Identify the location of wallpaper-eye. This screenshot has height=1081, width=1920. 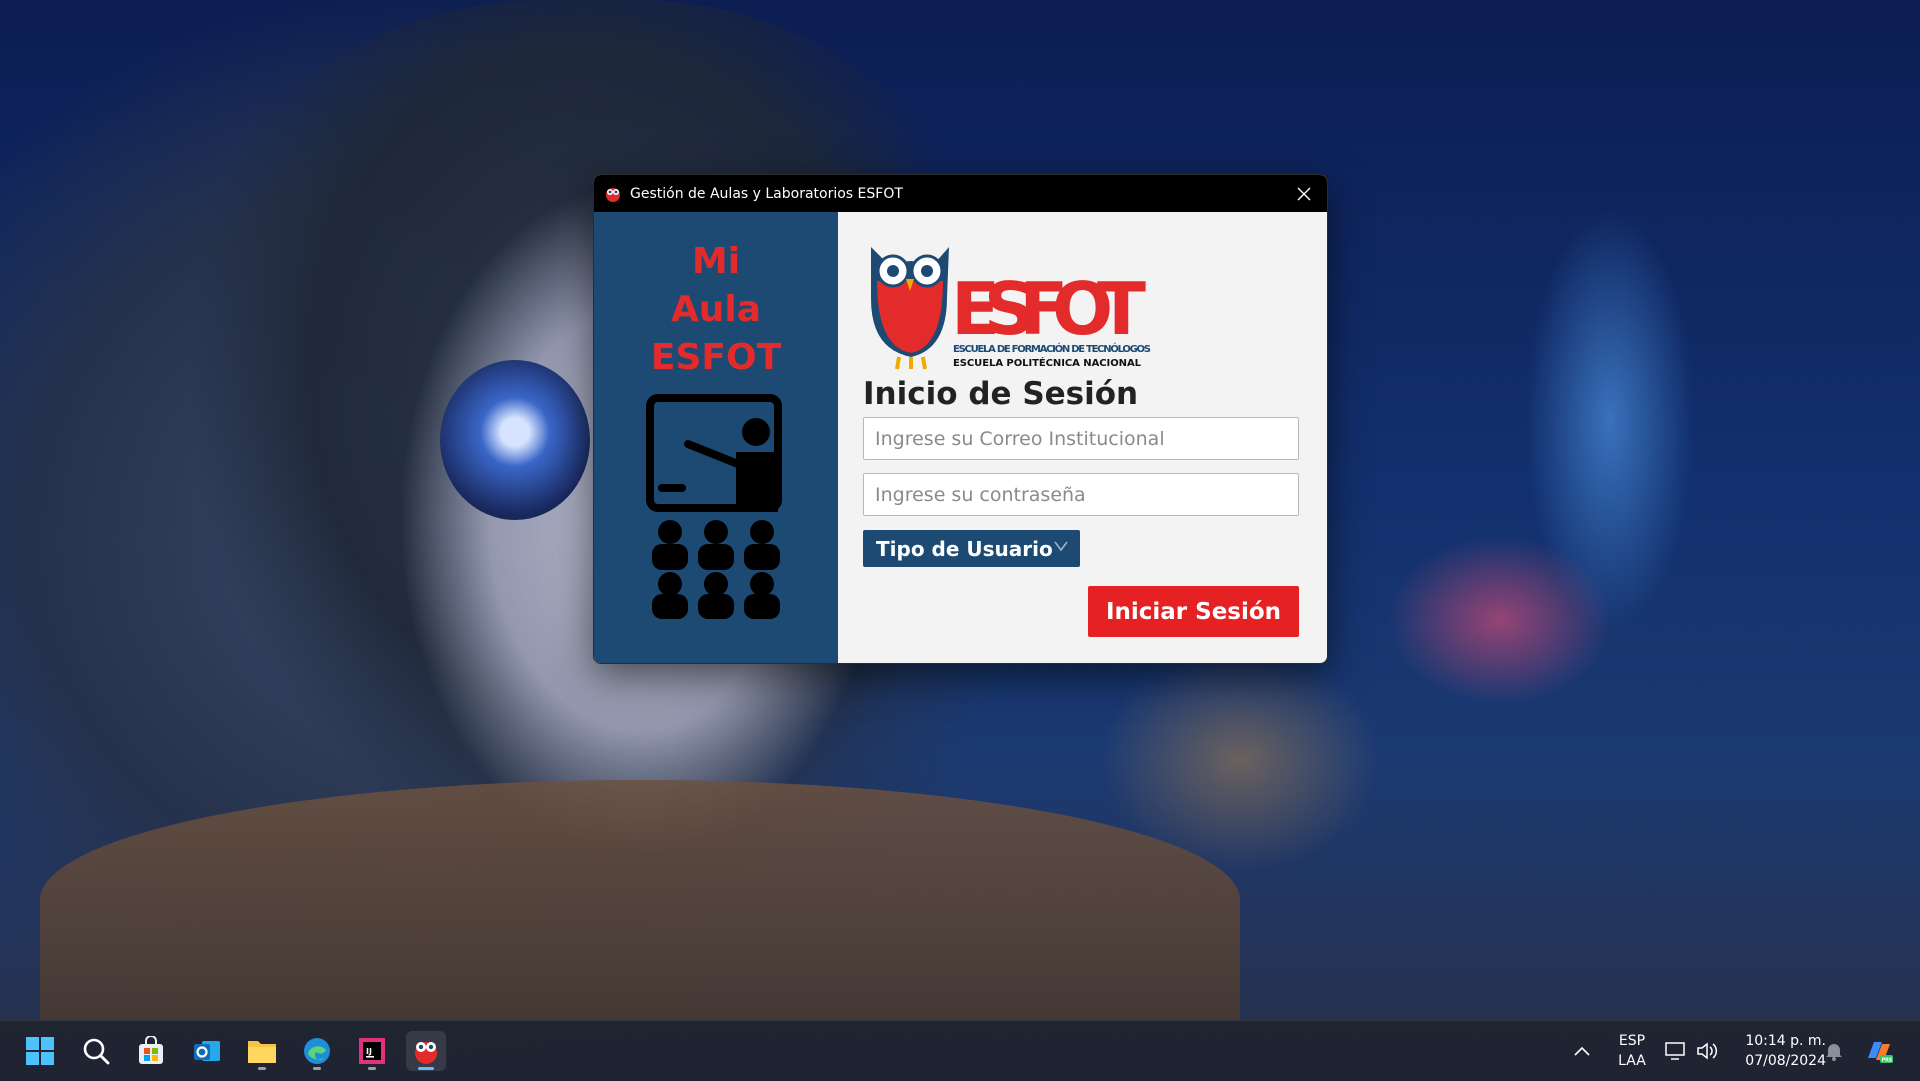
(515, 440).